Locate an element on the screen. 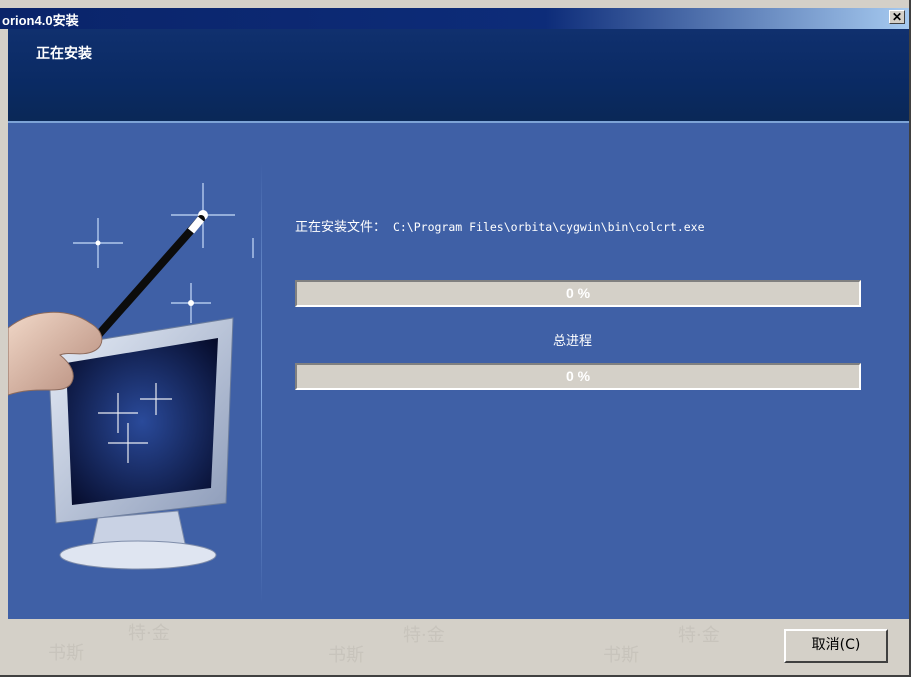 The width and height of the screenshot is (911, 677). vertical-divider is located at coordinates (261, 383).